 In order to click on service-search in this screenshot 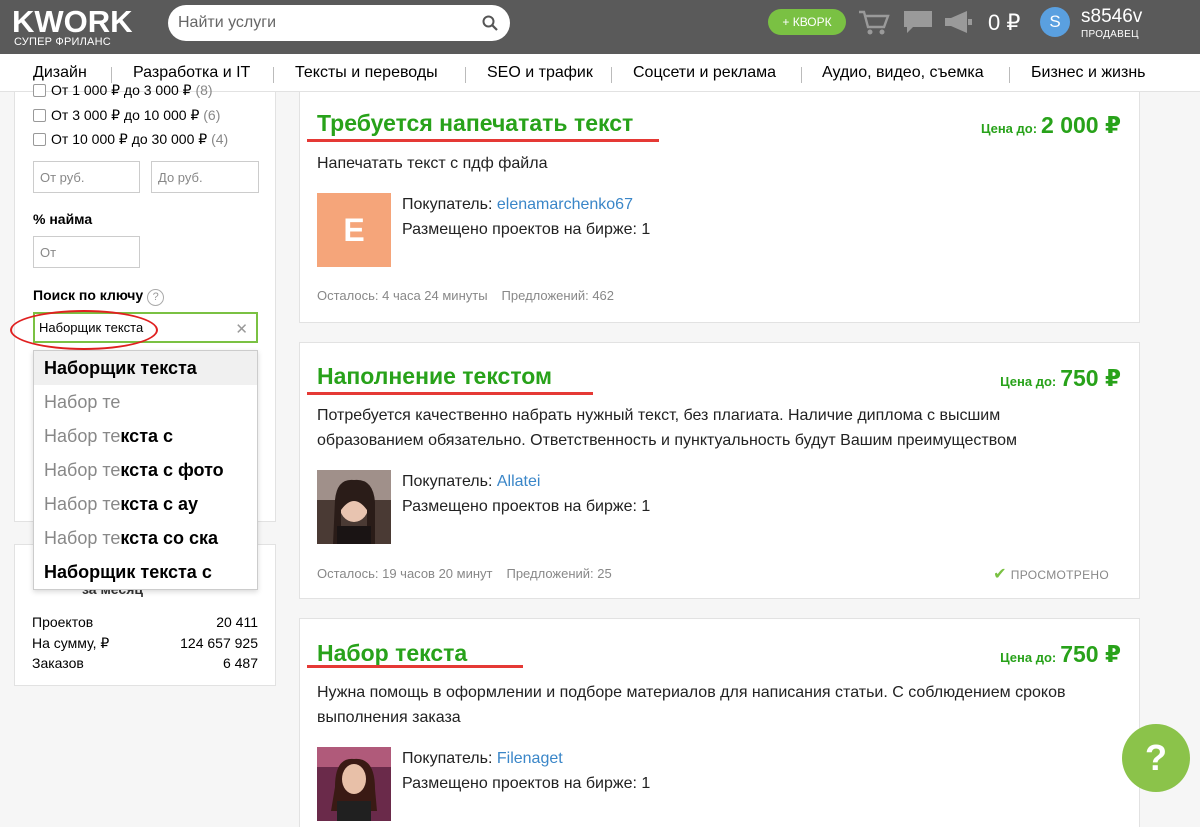, I will do `click(339, 23)`.